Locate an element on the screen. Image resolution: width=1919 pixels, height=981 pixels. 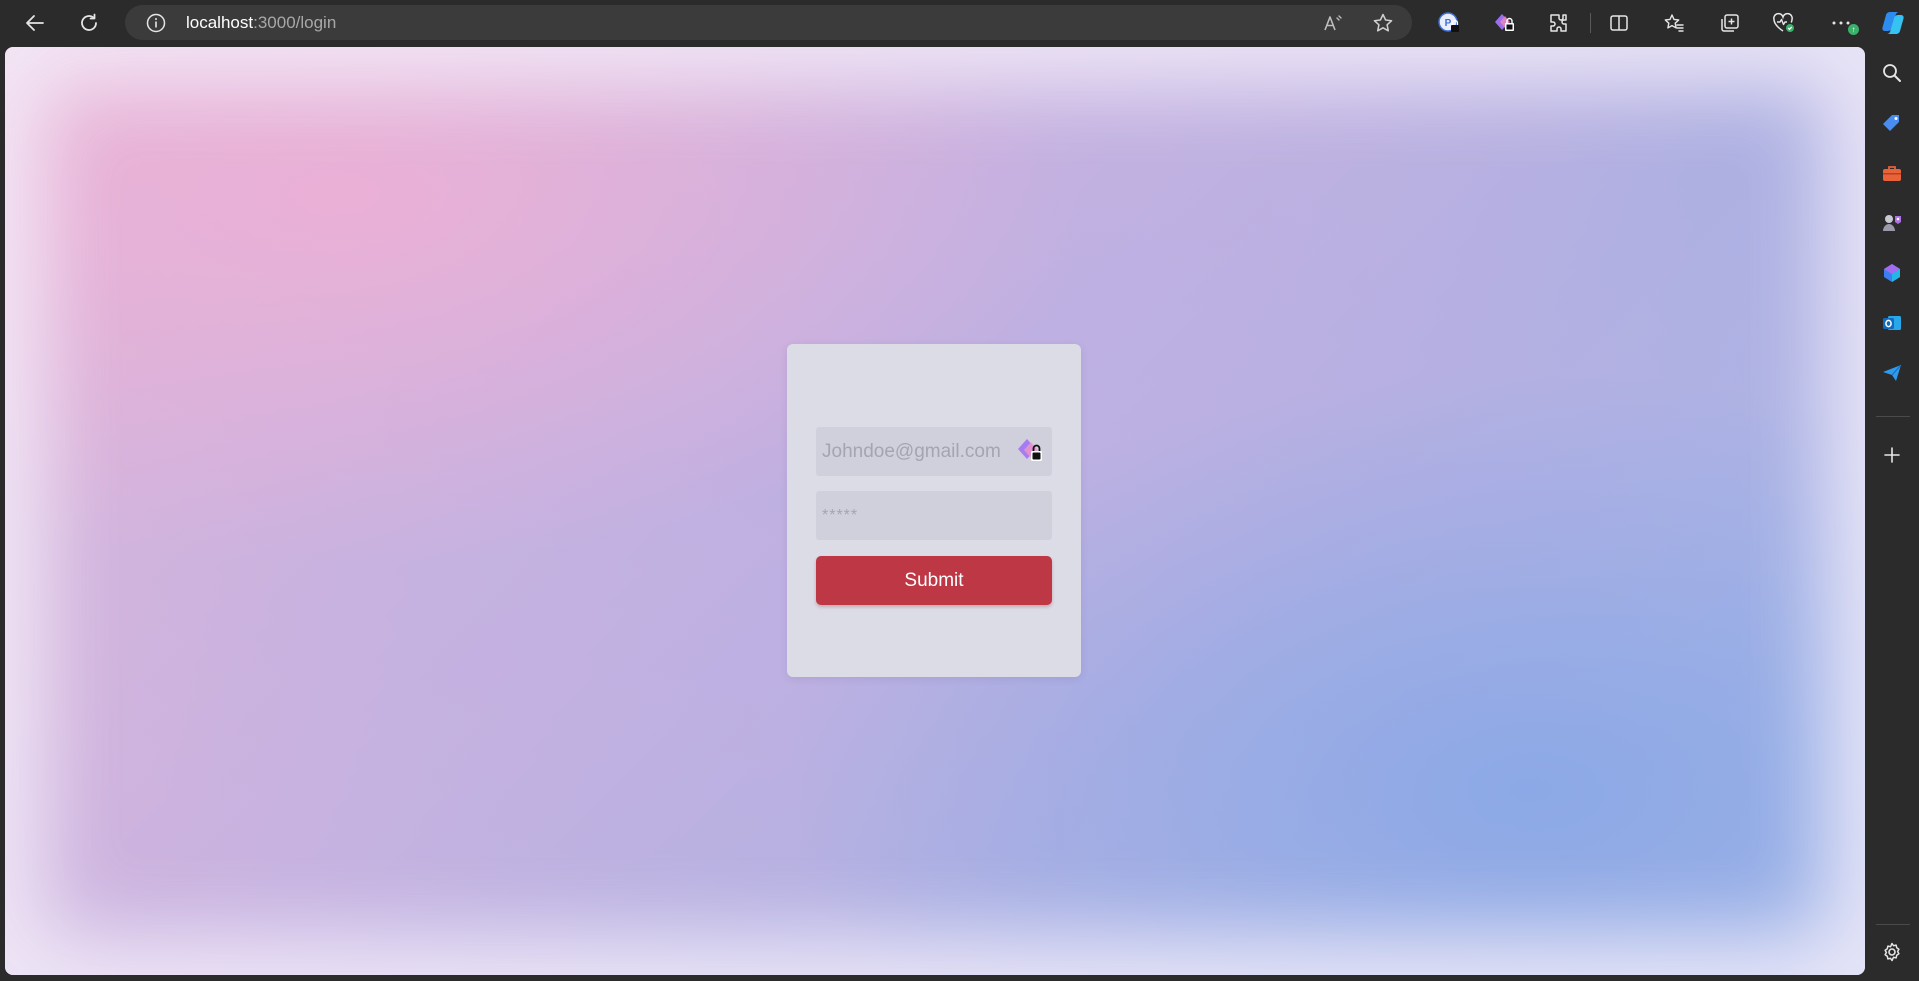
password-placeholder: ***** is located at coordinates (840, 515).